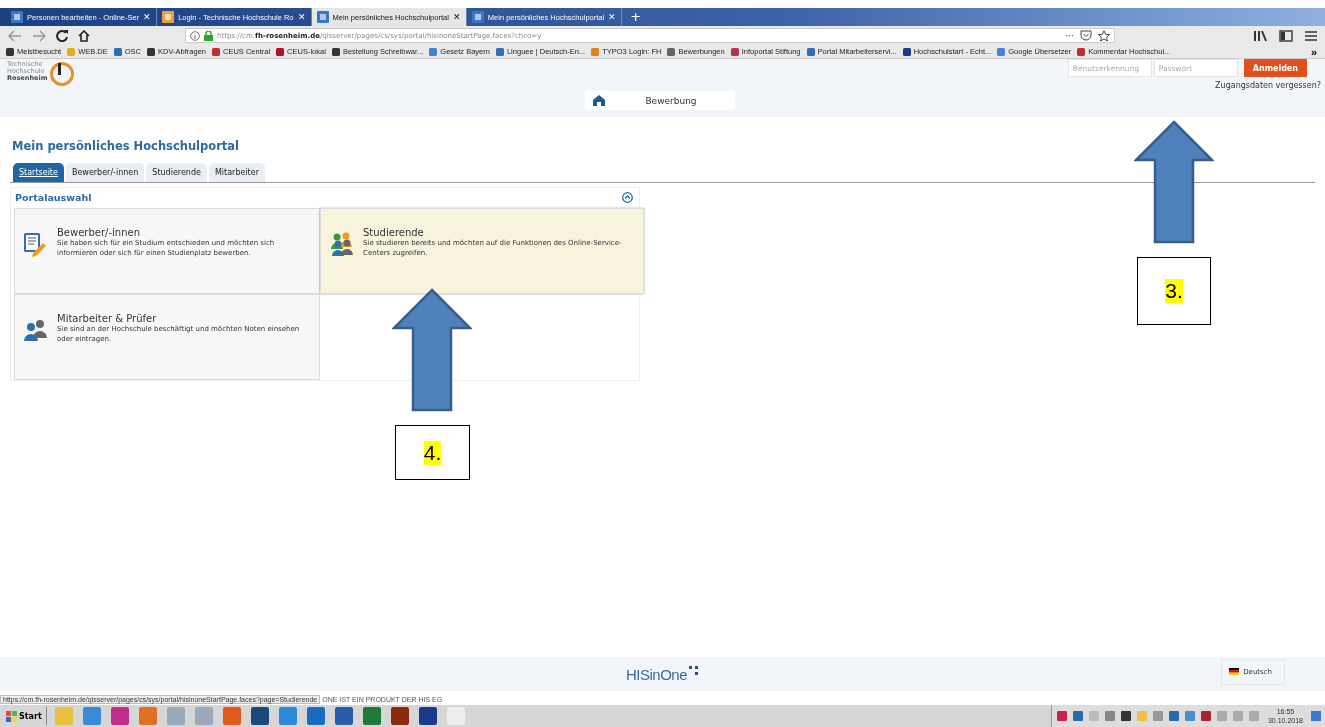  What do you see at coordinates (36, 244) in the screenshot?
I see `form-icon` at bounding box center [36, 244].